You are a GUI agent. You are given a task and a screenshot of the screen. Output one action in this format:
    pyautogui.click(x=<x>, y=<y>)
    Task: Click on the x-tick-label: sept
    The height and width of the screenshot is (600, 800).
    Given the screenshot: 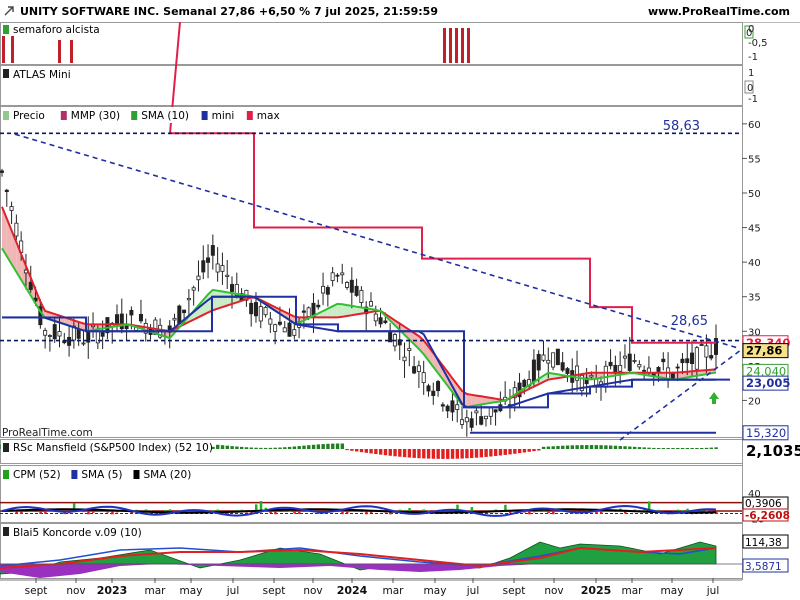 What is the action you would take?
    pyautogui.click(x=36, y=591)
    